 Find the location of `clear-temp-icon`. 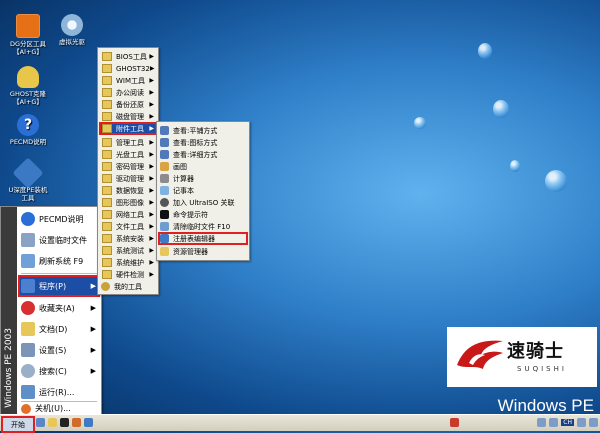

clear-temp-icon is located at coordinates (164, 226).